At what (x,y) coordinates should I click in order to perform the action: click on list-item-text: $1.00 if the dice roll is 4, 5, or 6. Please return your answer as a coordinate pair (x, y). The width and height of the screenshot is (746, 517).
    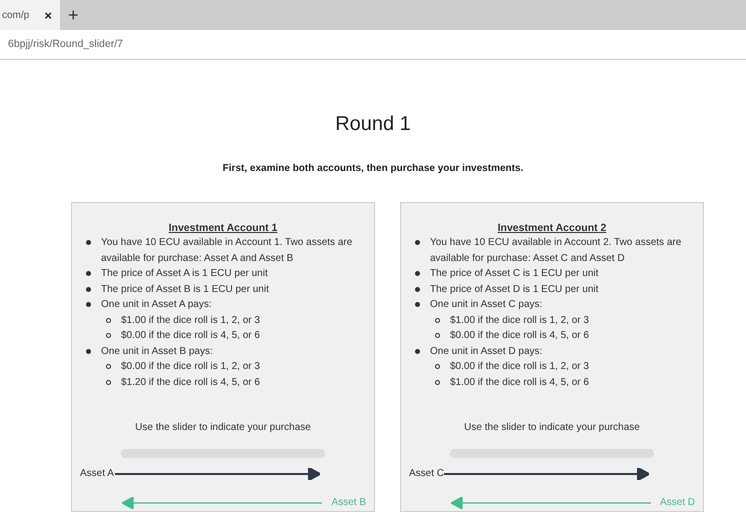
    Looking at the image, I should click on (519, 383).